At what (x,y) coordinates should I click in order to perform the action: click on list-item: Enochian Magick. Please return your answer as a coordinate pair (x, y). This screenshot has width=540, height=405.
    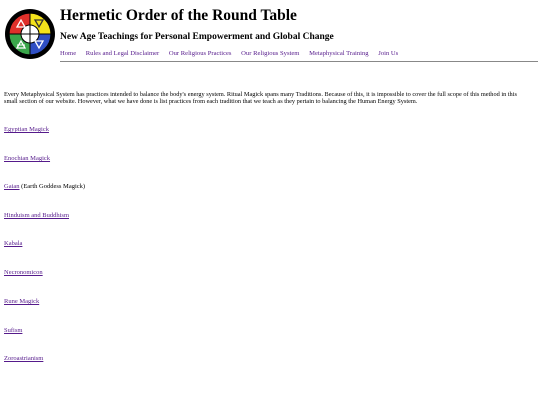
    Looking at the image, I should click on (27, 158).